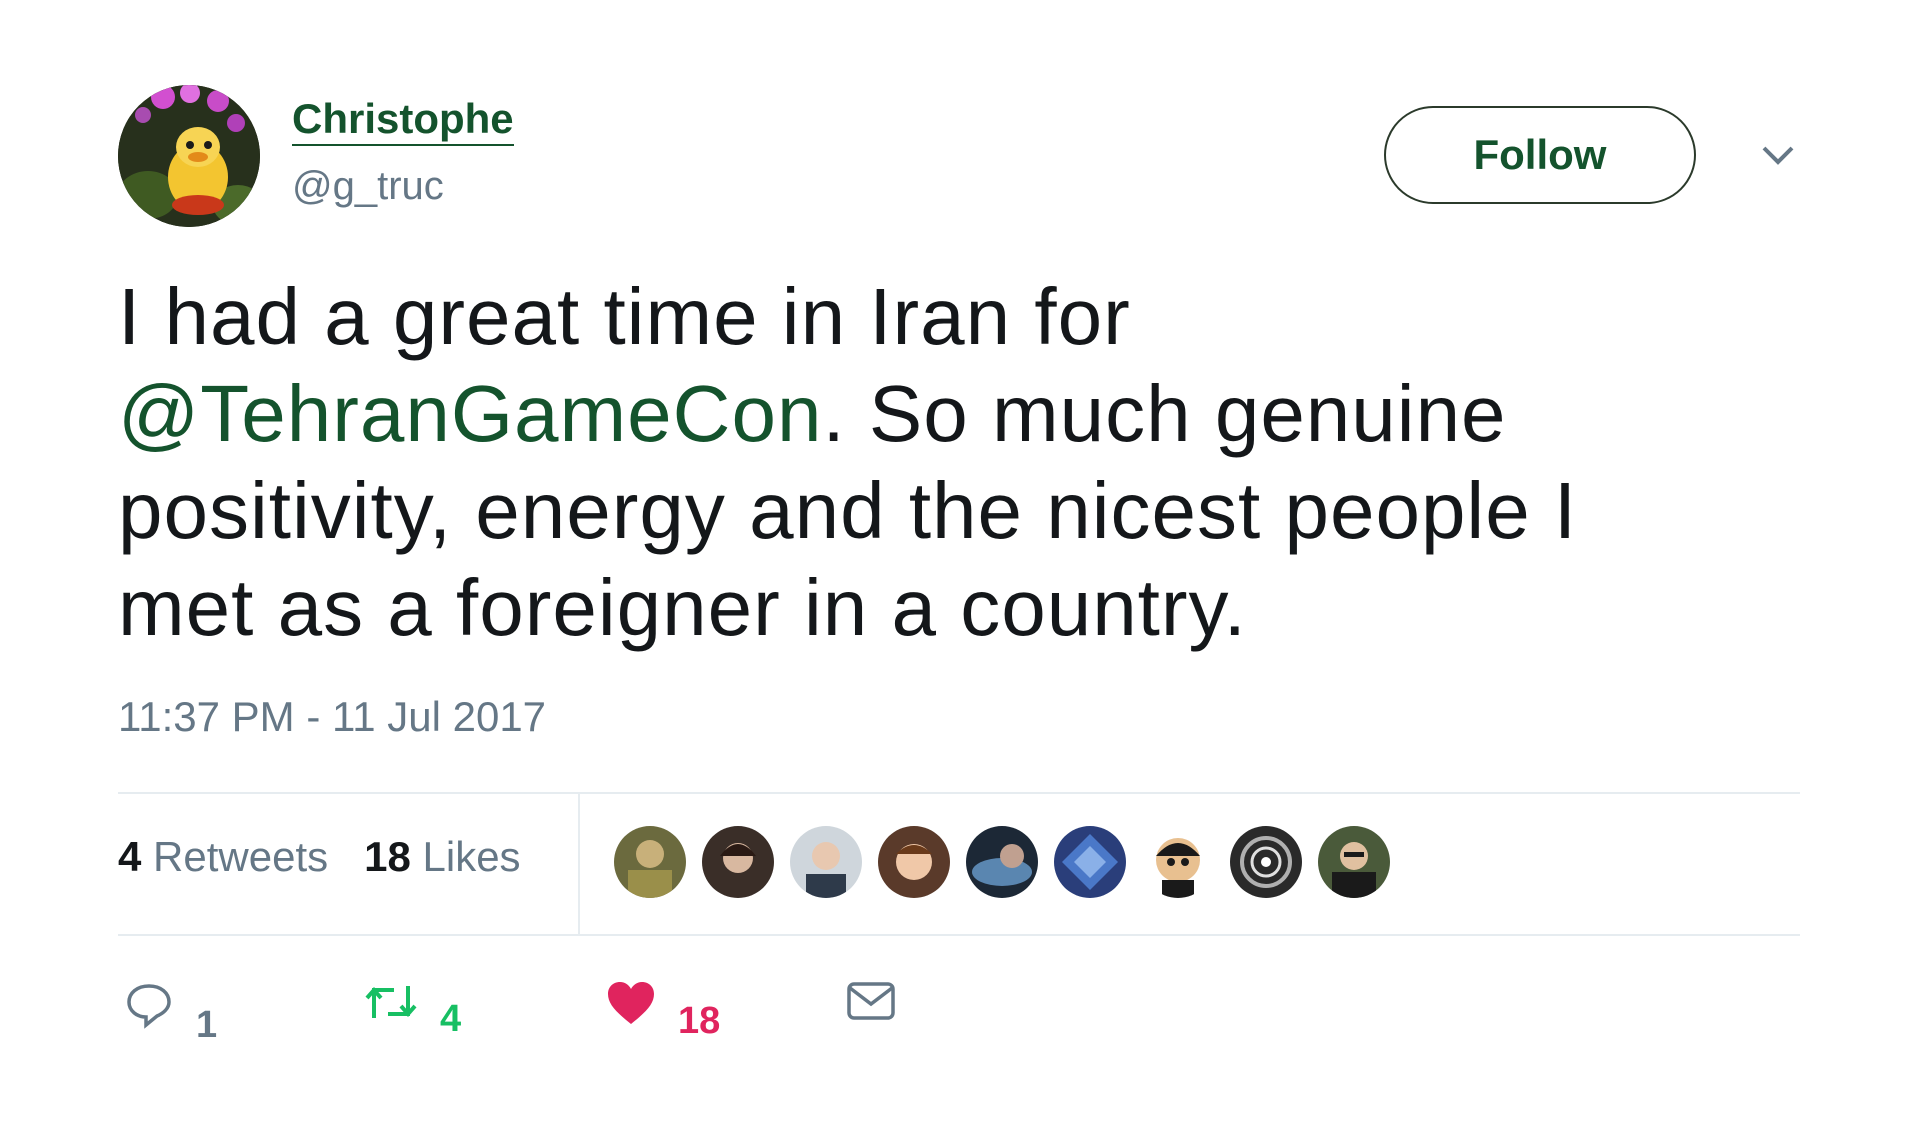 The width and height of the screenshot is (1920, 1126). What do you see at coordinates (451, 1019) in the screenshot?
I see `retweet-count: 4` at bounding box center [451, 1019].